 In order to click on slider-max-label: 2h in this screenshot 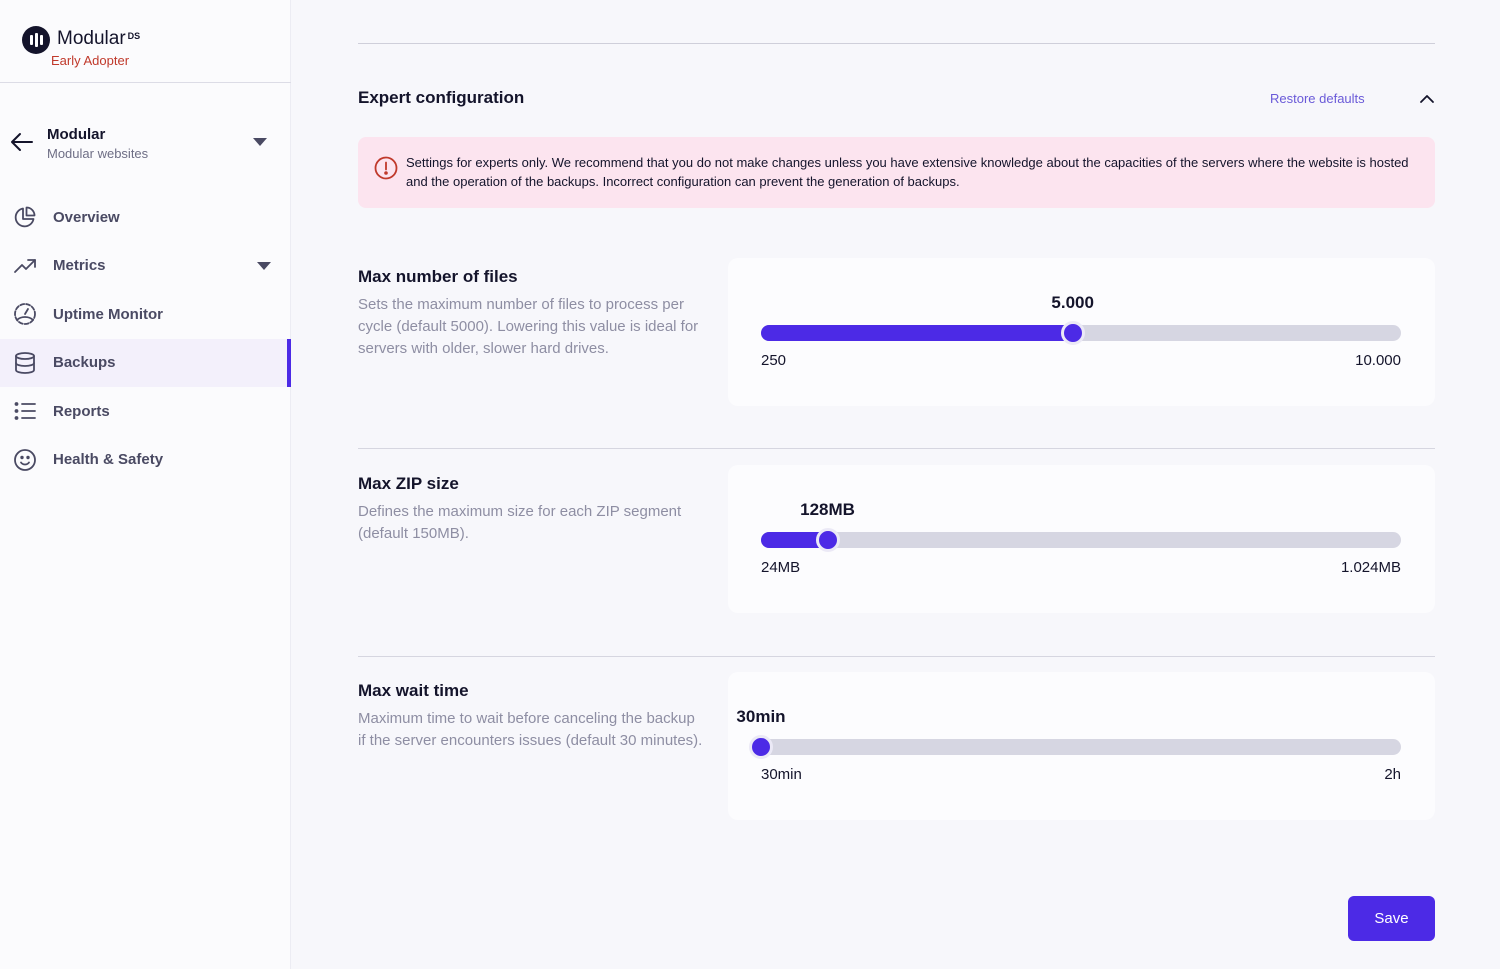, I will do `click(1392, 774)`.